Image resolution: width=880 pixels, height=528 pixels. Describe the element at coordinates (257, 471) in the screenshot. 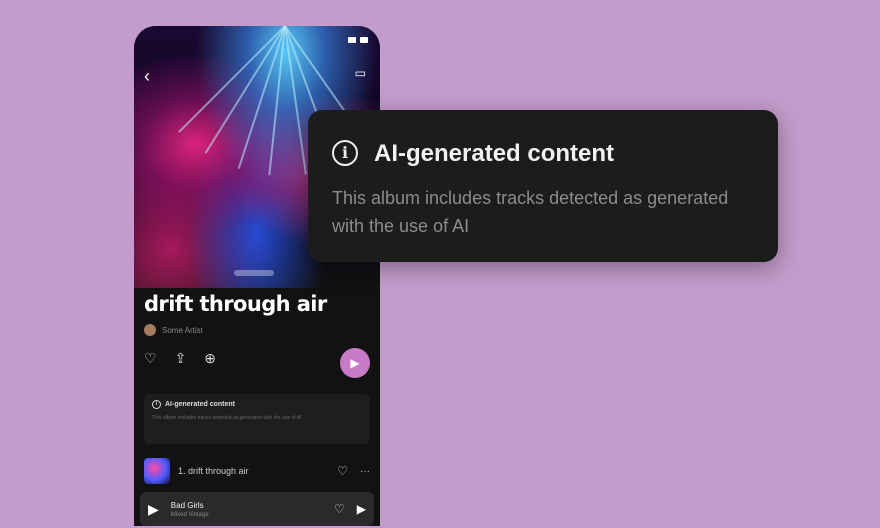

I see `track-row: 1. drift through air ♡ ···` at that location.